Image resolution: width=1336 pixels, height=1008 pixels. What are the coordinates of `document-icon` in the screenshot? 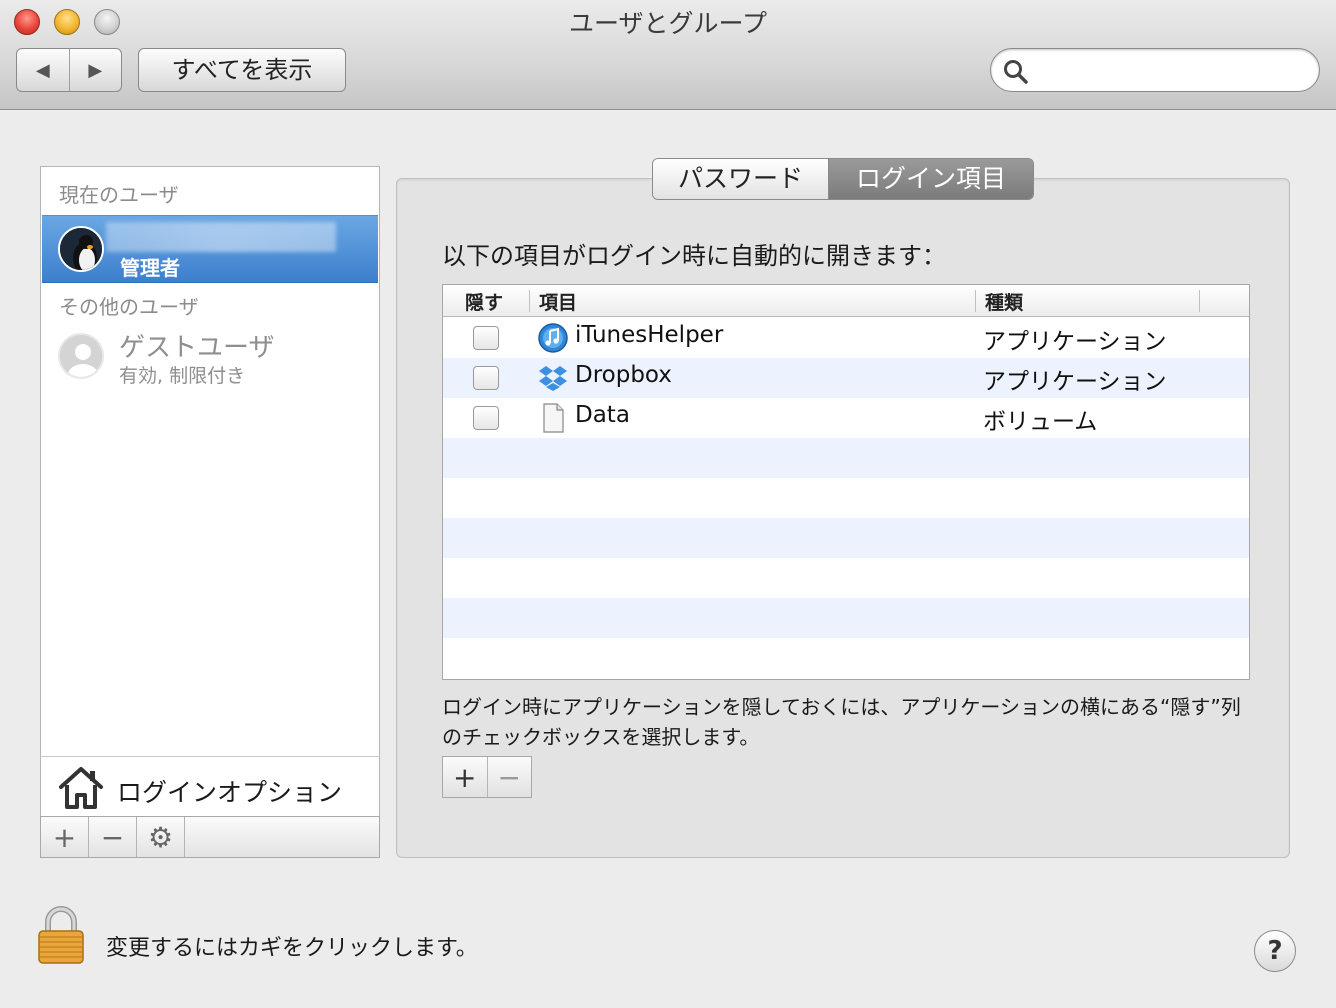 It's located at (553, 418).